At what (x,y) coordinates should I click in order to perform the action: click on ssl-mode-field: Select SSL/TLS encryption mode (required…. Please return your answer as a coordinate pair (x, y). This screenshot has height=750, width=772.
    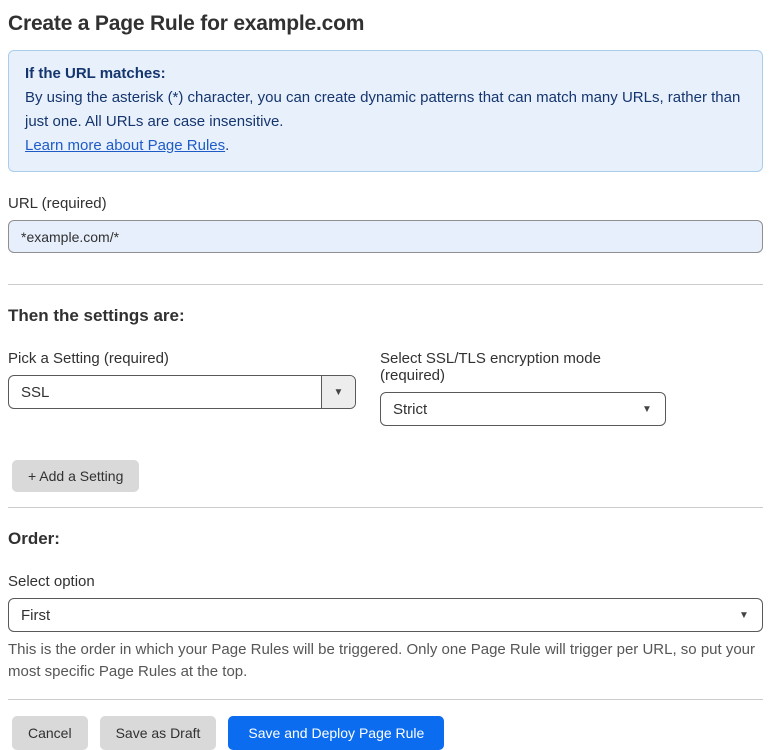
    Looking at the image, I should click on (523, 388).